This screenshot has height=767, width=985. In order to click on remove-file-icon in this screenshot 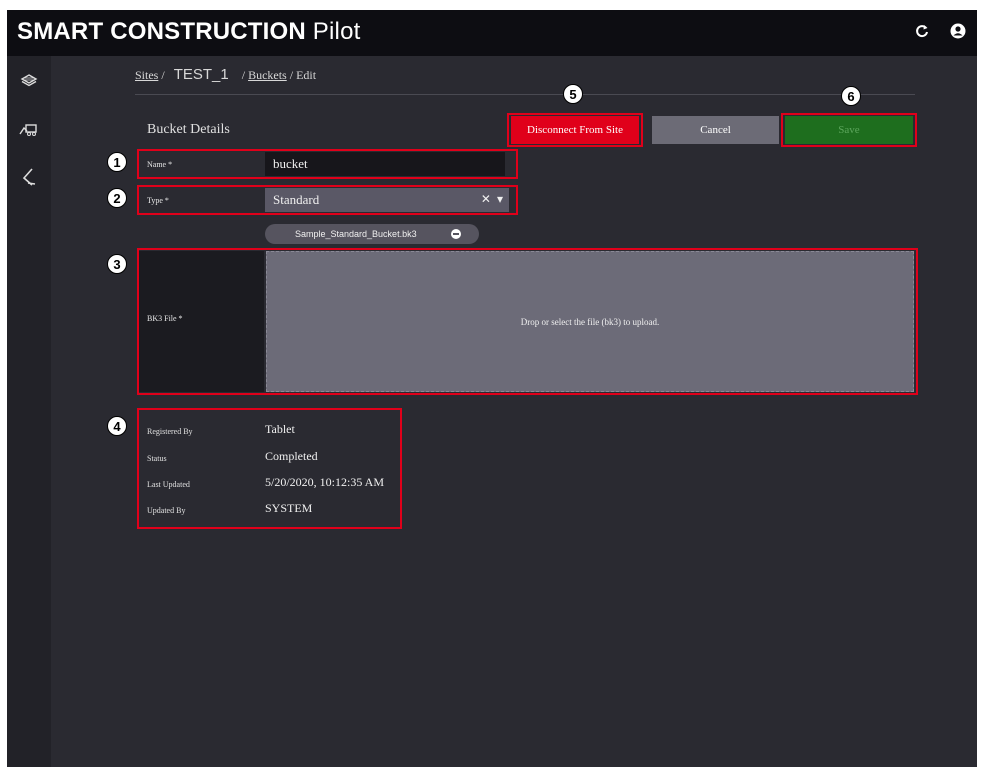, I will do `click(456, 234)`.